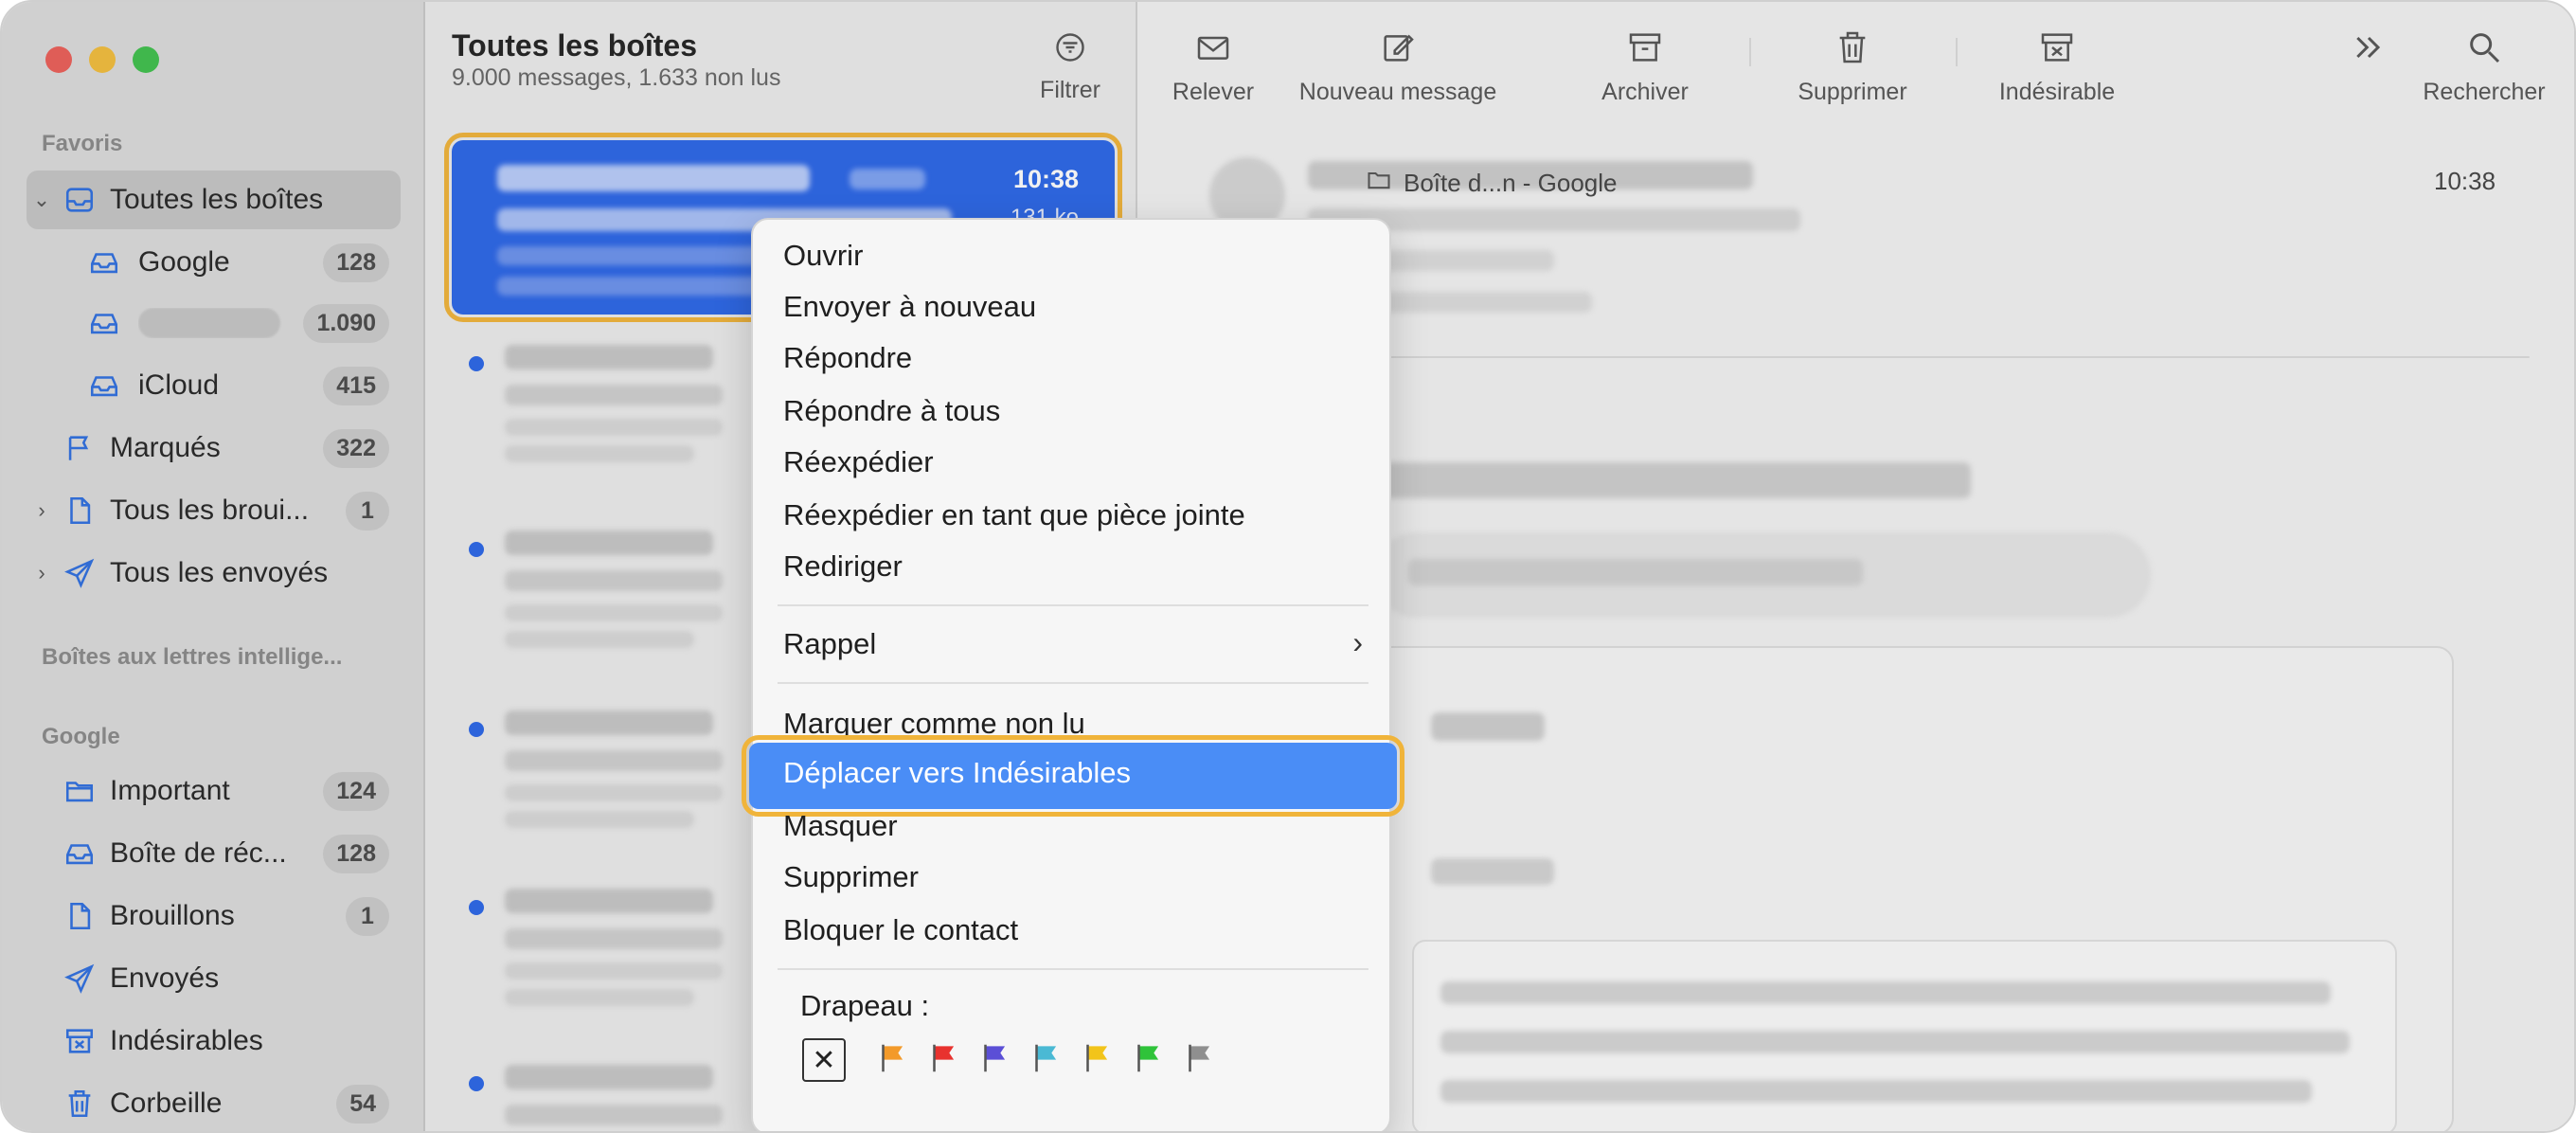 The image size is (2576, 1133). I want to click on filter-icon, so click(1070, 50).